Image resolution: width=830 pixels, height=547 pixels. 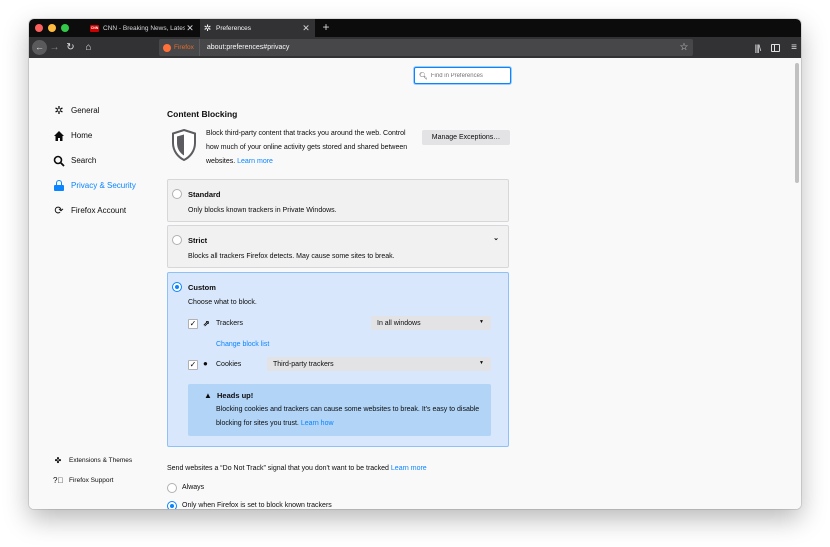 I want to click on option-title: Strict, so click(x=198, y=240).